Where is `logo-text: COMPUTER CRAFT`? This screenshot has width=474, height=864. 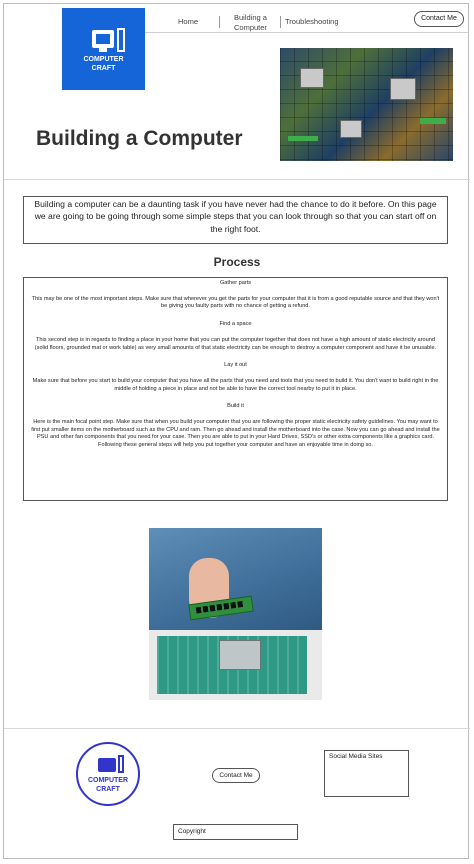 logo-text: COMPUTER CRAFT is located at coordinates (103, 64).